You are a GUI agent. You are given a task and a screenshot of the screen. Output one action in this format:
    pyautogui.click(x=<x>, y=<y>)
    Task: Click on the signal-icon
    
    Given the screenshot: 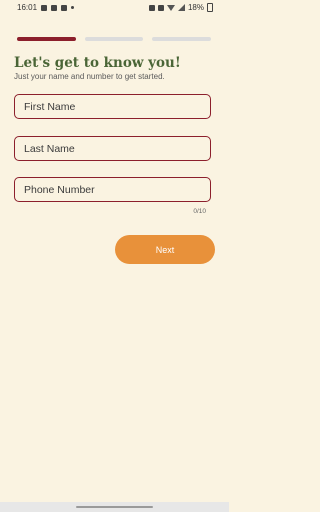 What is the action you would take?
    pyautogui.click(x=181, y=7)
    